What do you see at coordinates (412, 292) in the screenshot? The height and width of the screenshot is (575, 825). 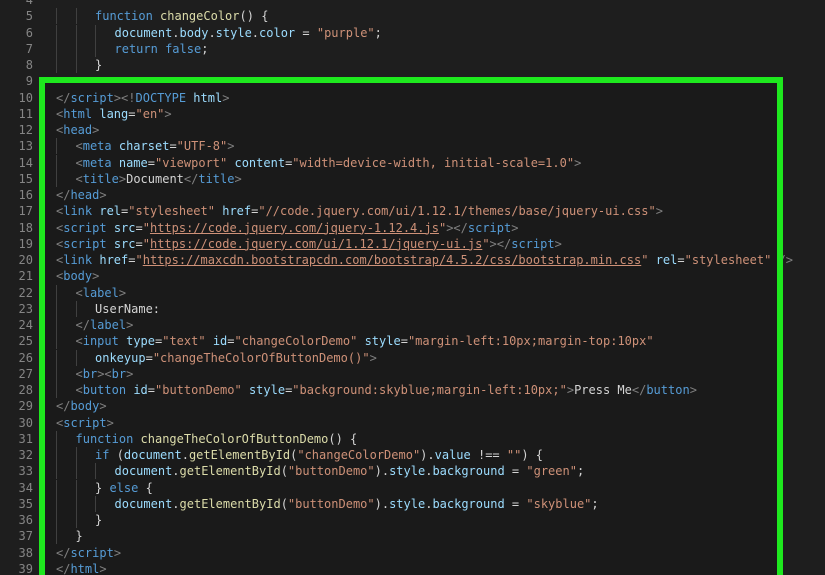 I see `code-line: 22 <label>` at bounding box center [412, 292].